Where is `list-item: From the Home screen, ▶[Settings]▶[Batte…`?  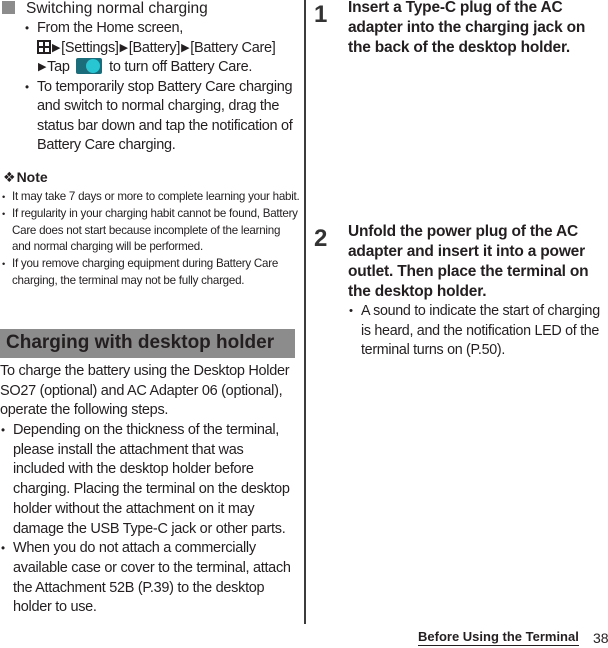 list-item: From the Home screen, ▶[Settings]▶[Batte… is located at coordinates (162, 48).